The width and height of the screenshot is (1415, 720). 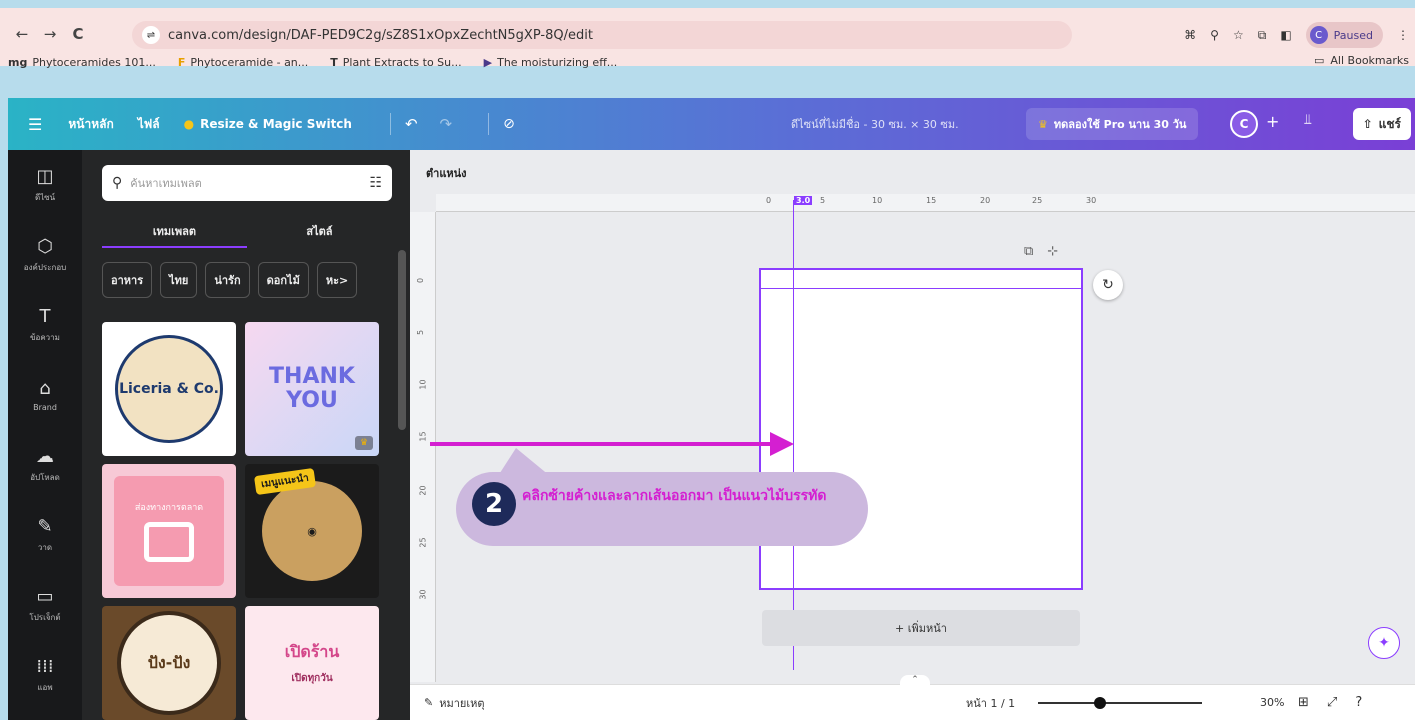 I want to click on chip-food: อาหาร, so click(x=127, y=280).